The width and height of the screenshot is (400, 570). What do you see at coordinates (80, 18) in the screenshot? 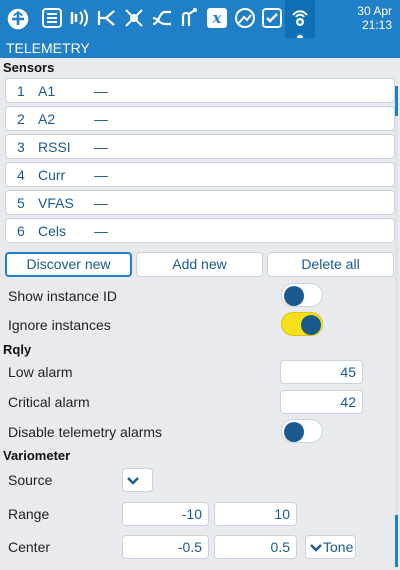
I see `radio-wave-icon` at bounding box center [80, 18].